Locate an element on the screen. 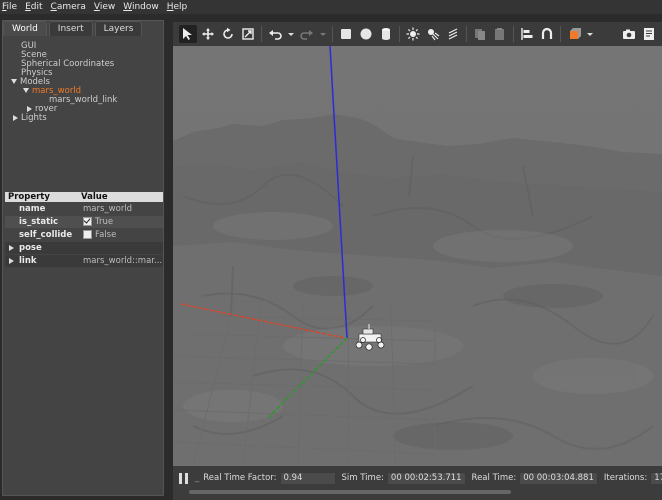  property-value-wrap: False is located at coordinates (122, 235).